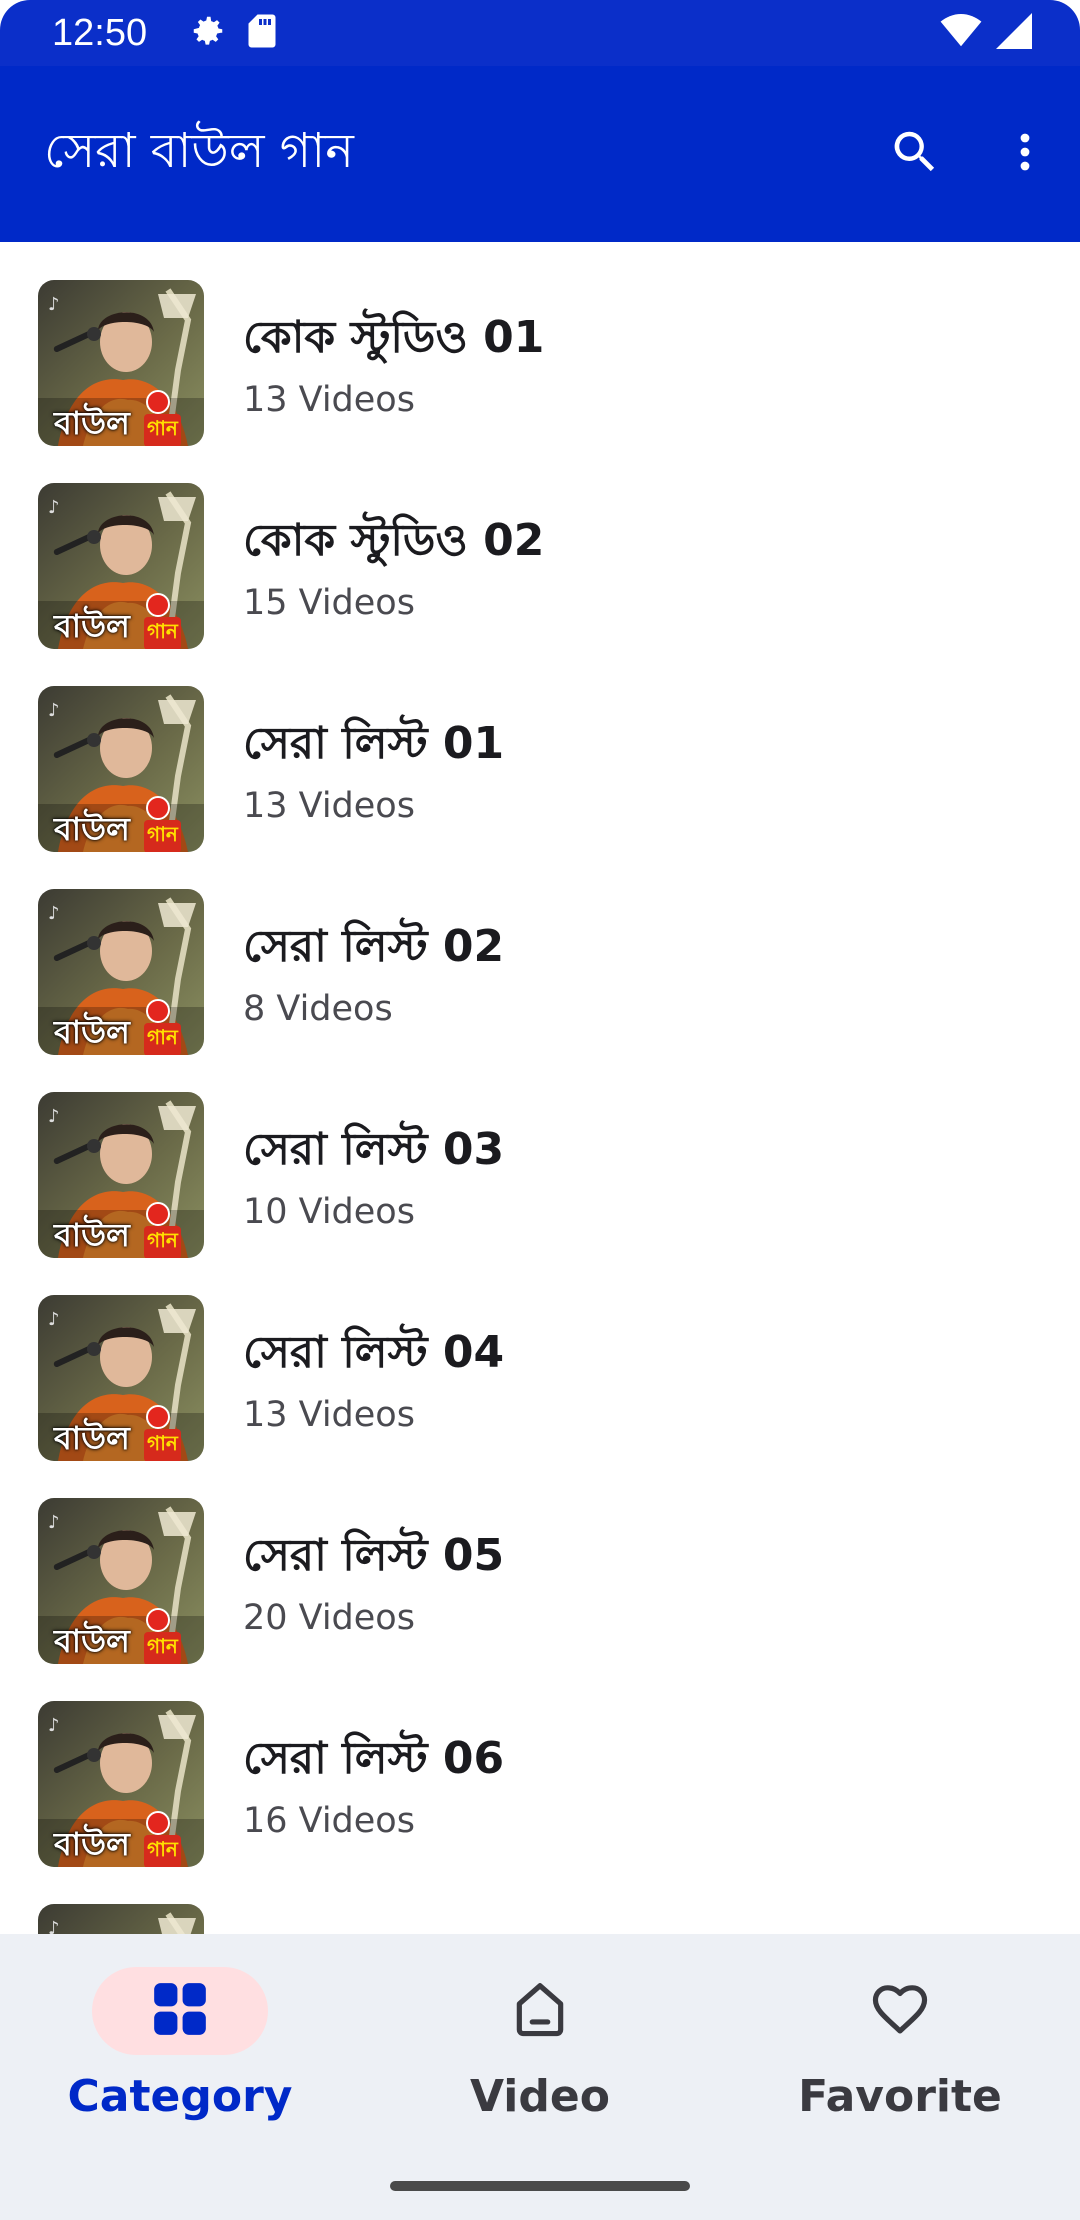 The width and height of the screenshot is (1080, 2220). I want to click on playlist-title: কোক স্টুডিও 01, so click(394, 337).